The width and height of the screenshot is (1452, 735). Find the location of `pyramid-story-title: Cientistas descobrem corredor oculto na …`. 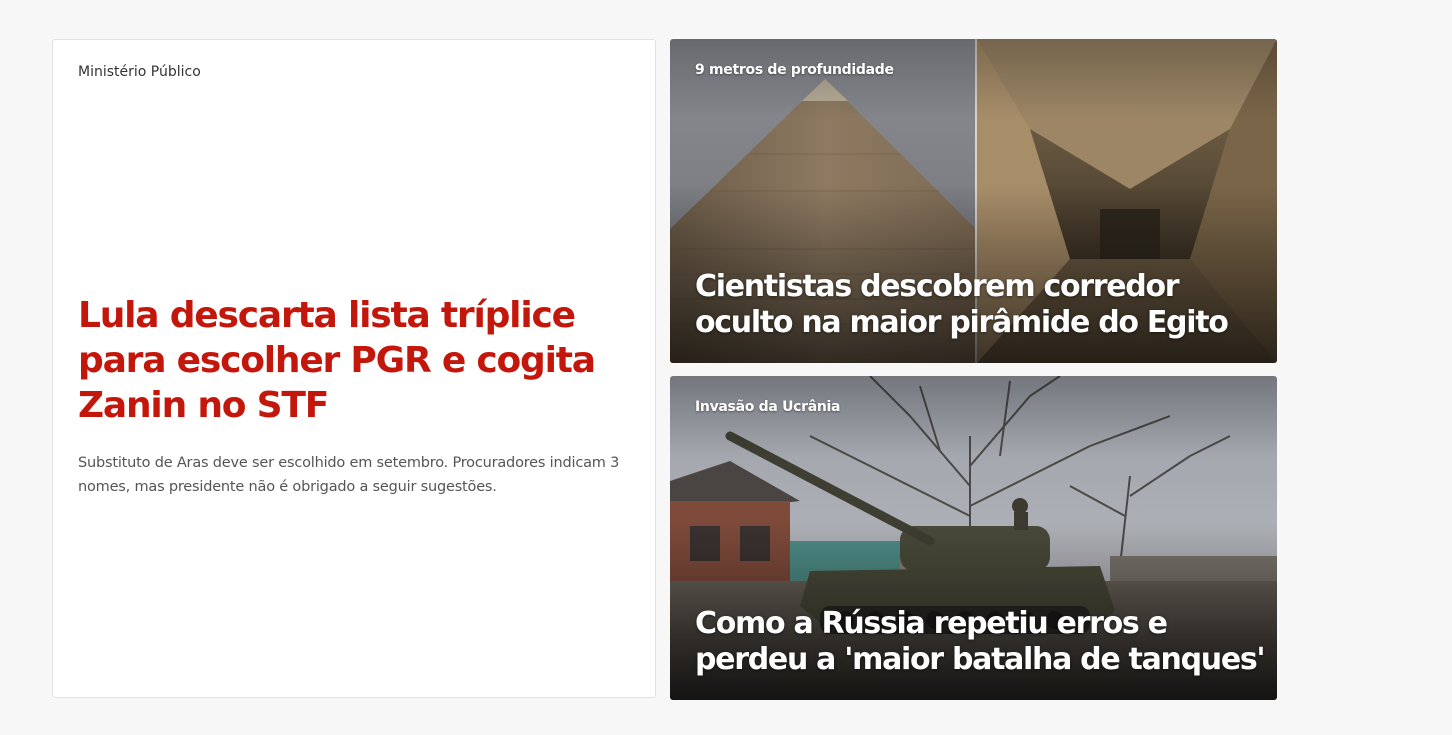

pyramid-story-title: Cientistas descobrem corredor oculto na … is located at coordinates (980, 305).